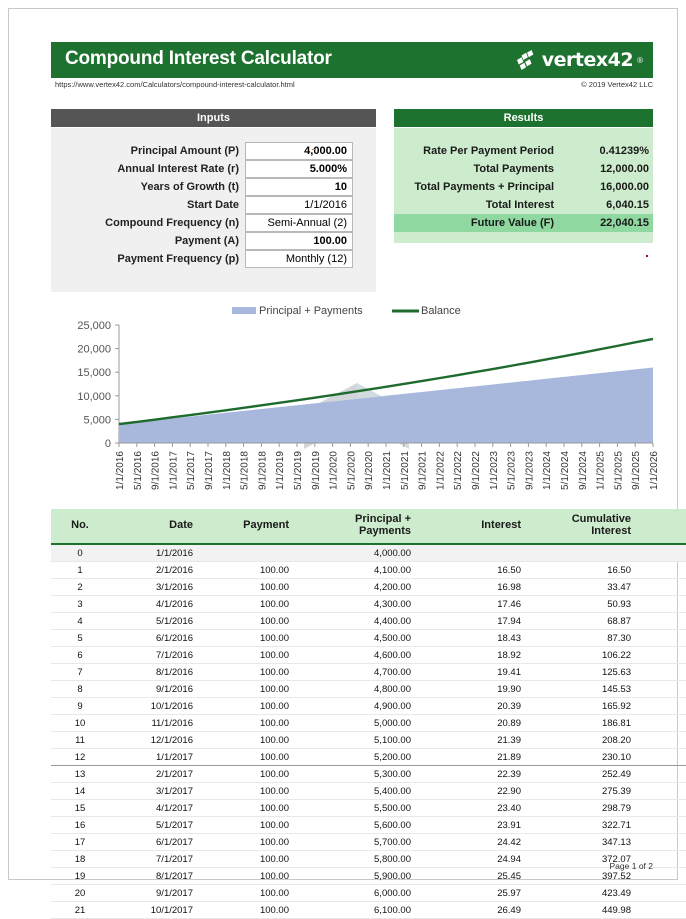 Image resolution: width=686 pixels, height=919 pixels. Describe the element at coordinates (94, 373) in the screenshot. I see `y-axis-tick-label: 15,000` at that location.